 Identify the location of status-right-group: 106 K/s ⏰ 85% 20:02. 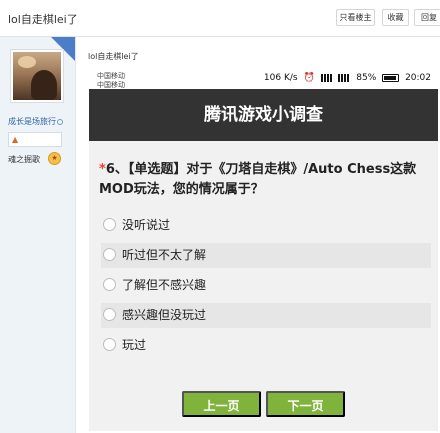
(346, 78).